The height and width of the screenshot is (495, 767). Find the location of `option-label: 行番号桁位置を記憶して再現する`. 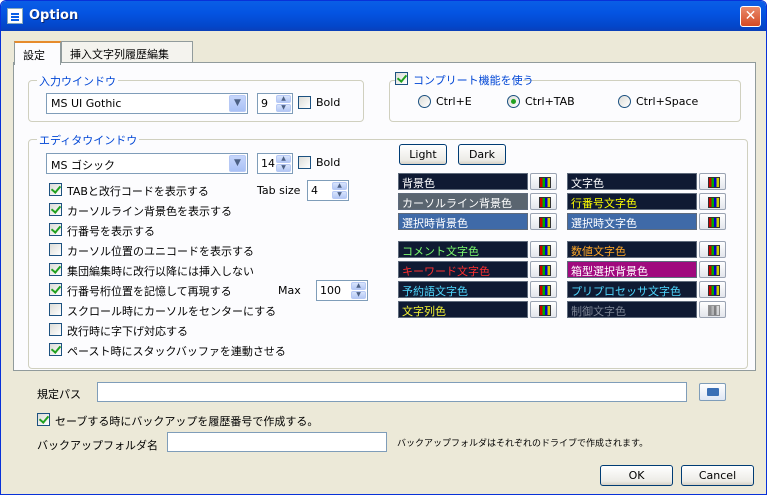

option-label: 行番号桁位置を記憶して再現する is located at coordinates (149, 291).